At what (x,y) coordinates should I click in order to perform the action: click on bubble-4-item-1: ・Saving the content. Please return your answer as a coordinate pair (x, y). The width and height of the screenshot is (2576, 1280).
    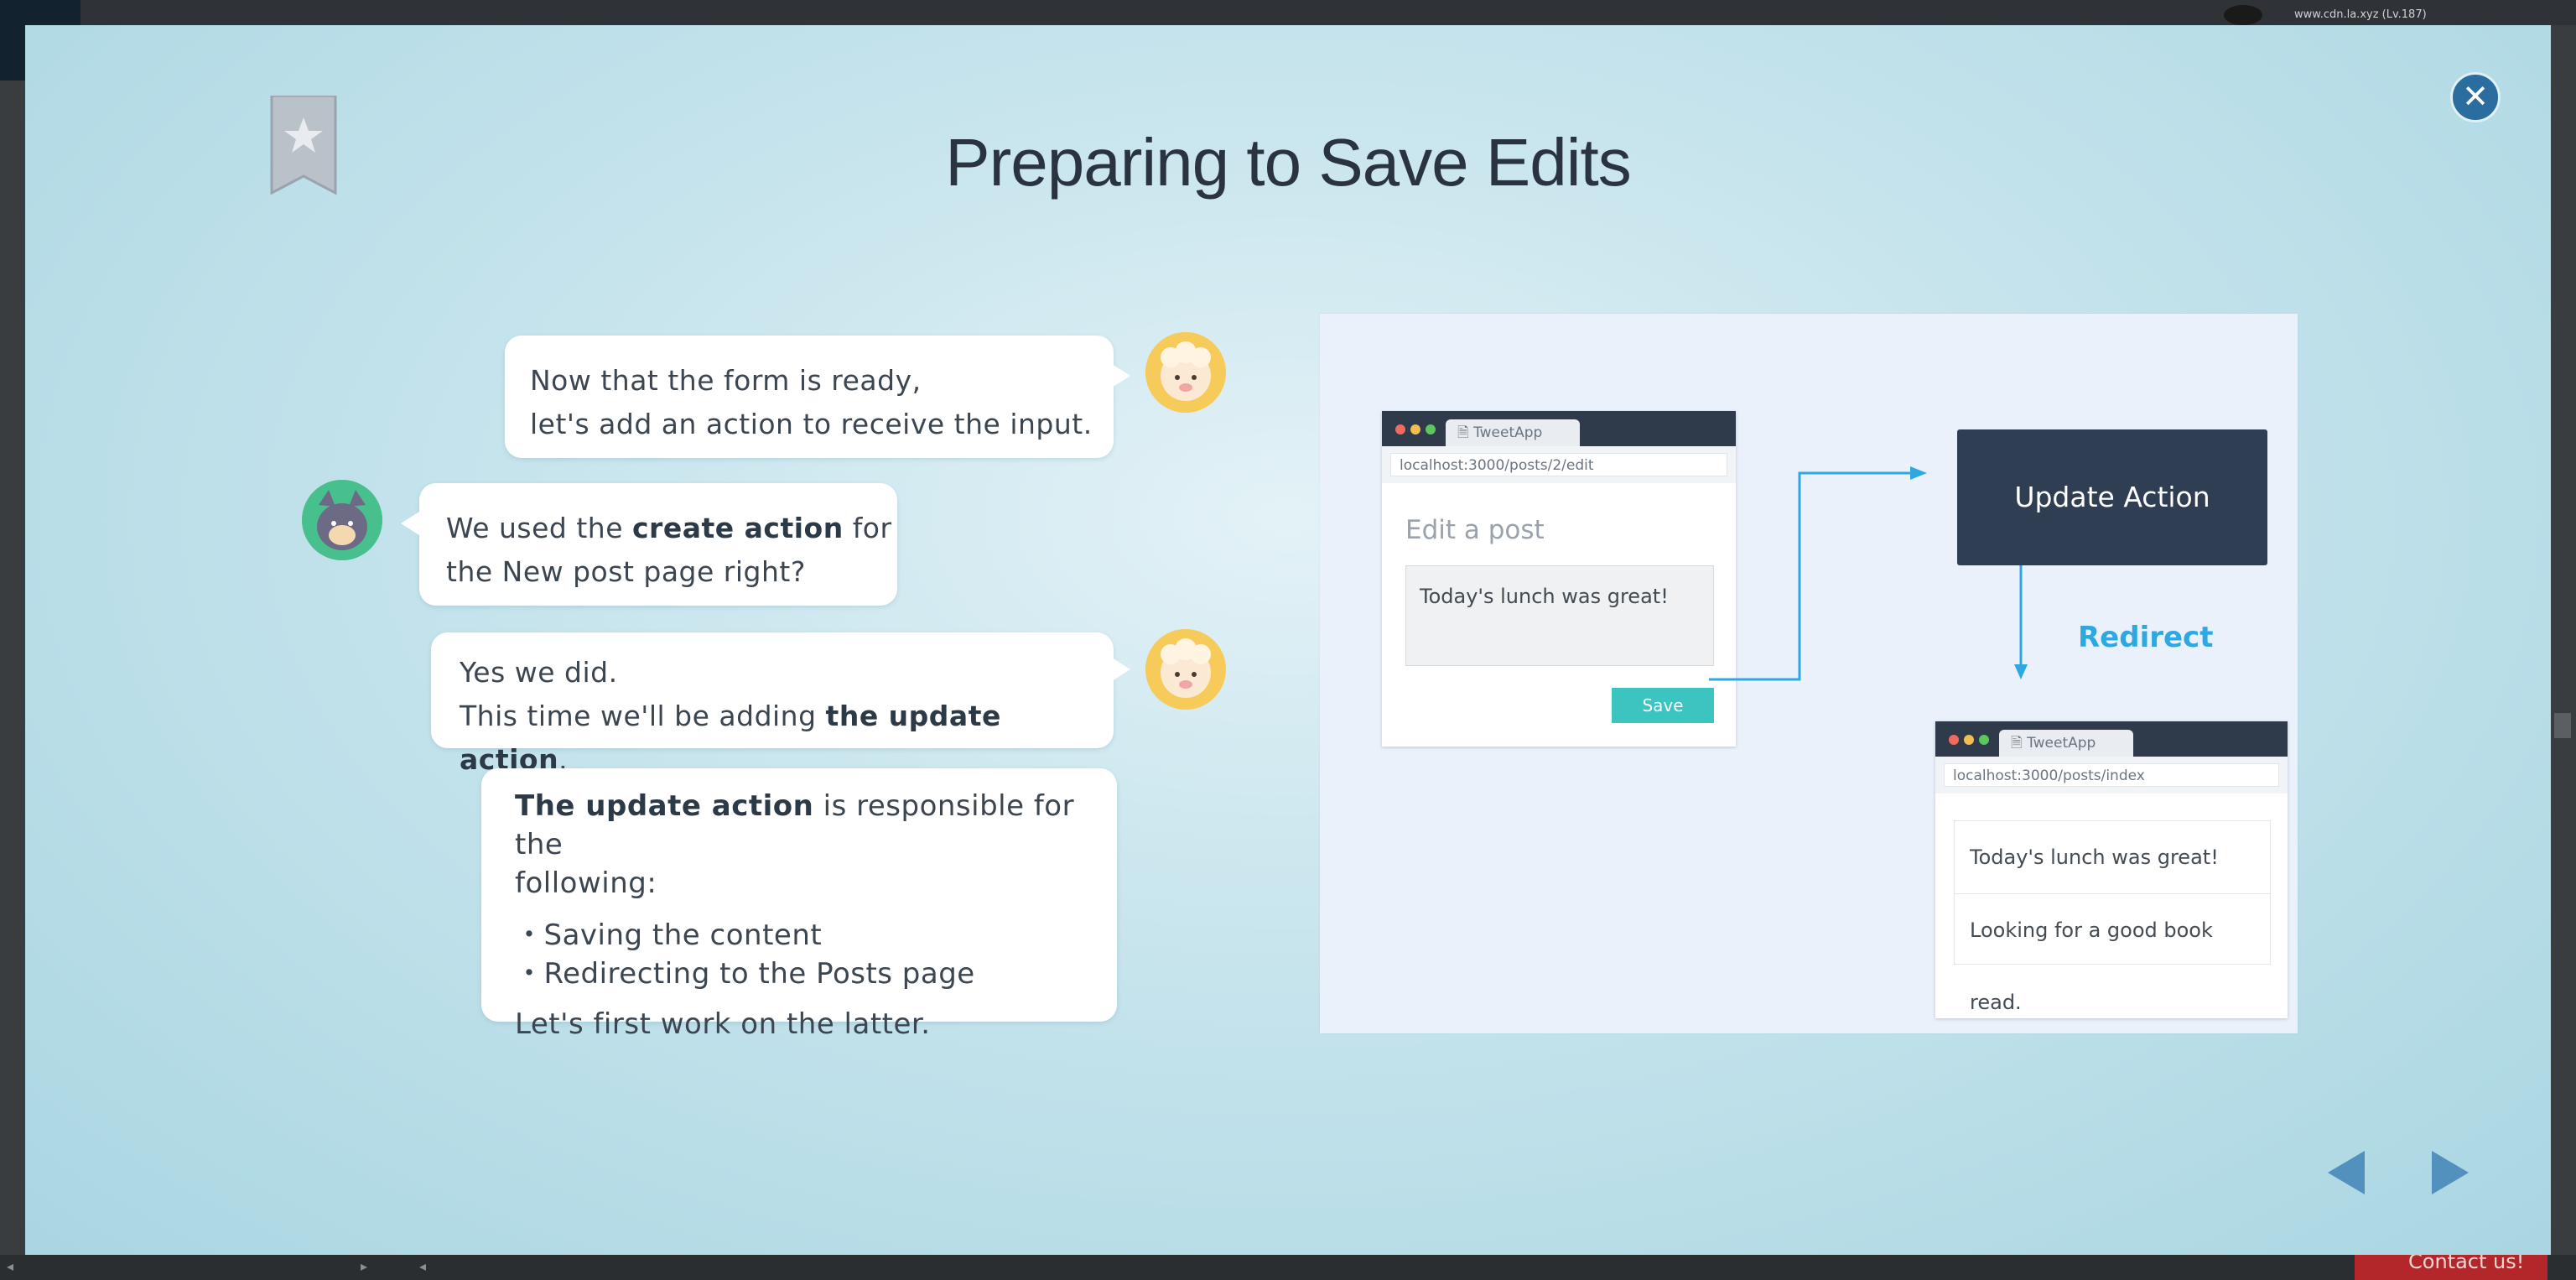
    Looking at the image, I should click on (669, 935).